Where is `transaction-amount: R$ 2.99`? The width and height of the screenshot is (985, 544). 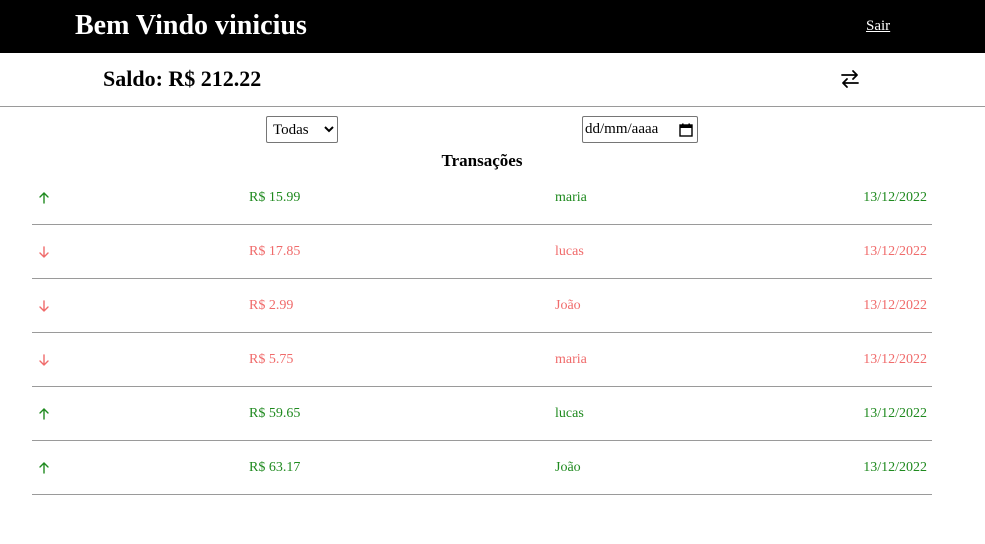 transaction-amount: R$ 2.99 is located at coordinates (271, 305).